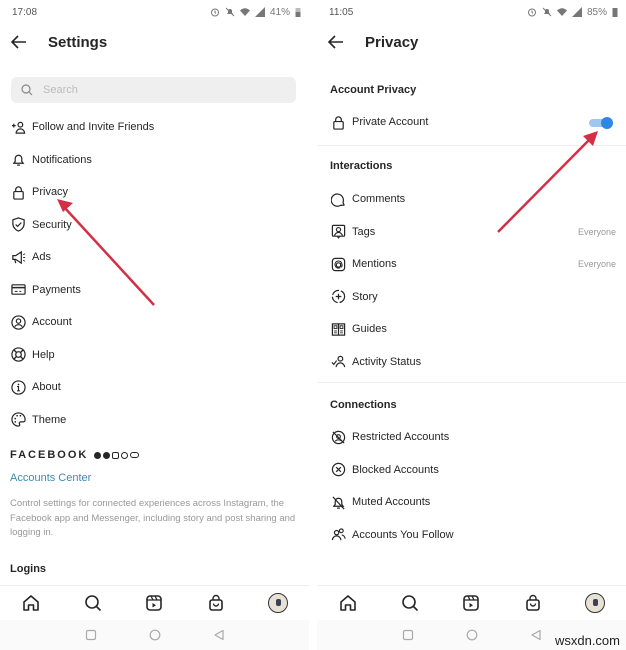 This screenshot has height=650, width=626. Describe the element at coordinates (159, 322) in the screenshot. I see `menu-item-account: Account` at that location.